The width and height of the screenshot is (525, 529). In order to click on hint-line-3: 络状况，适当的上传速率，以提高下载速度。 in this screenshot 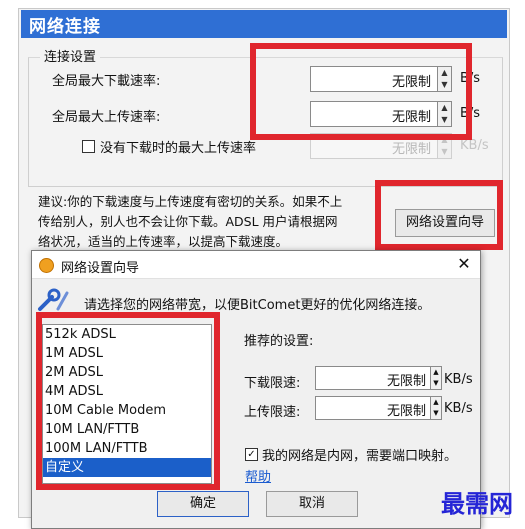, I will do `click(163, 241)`.